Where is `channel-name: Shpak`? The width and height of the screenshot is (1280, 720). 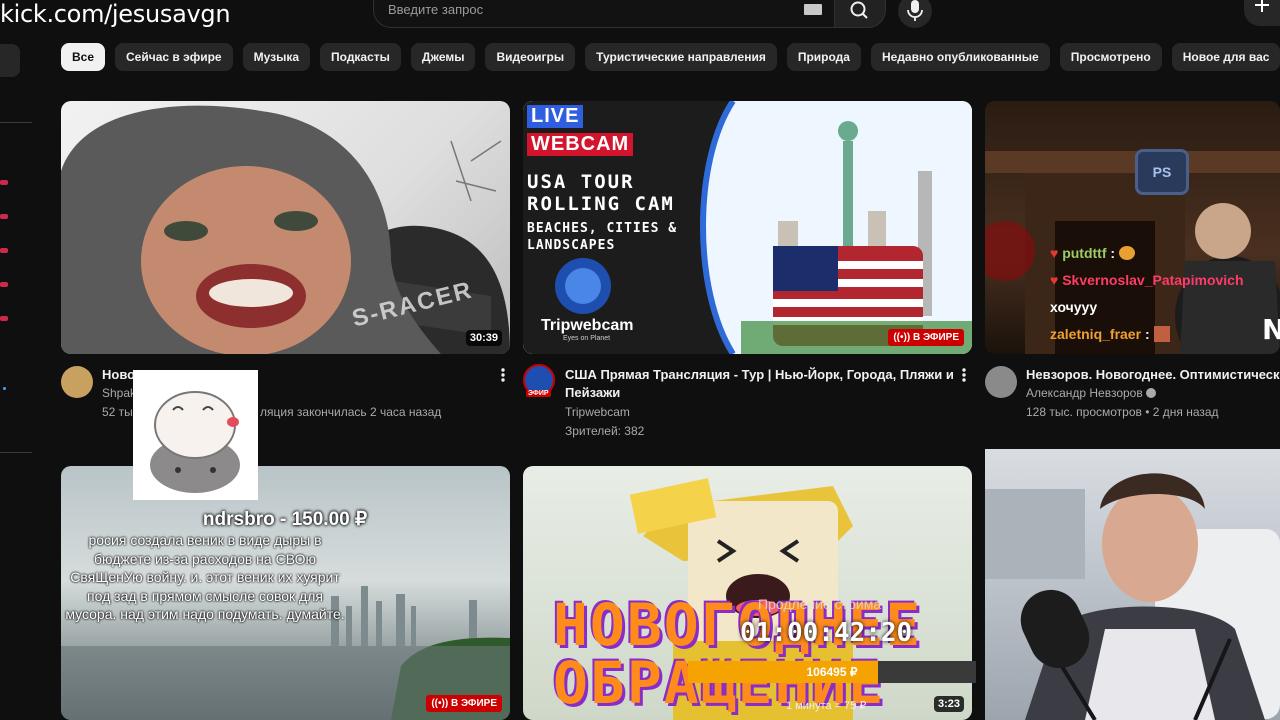 channel-name: Shpak is located at coordinates (119, 393).